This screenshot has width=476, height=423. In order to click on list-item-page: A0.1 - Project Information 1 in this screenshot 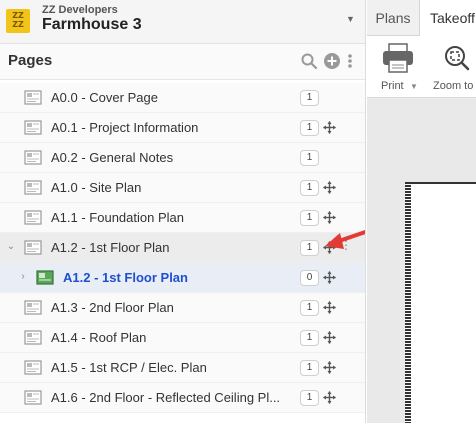, I will do `click(182, 128)`.